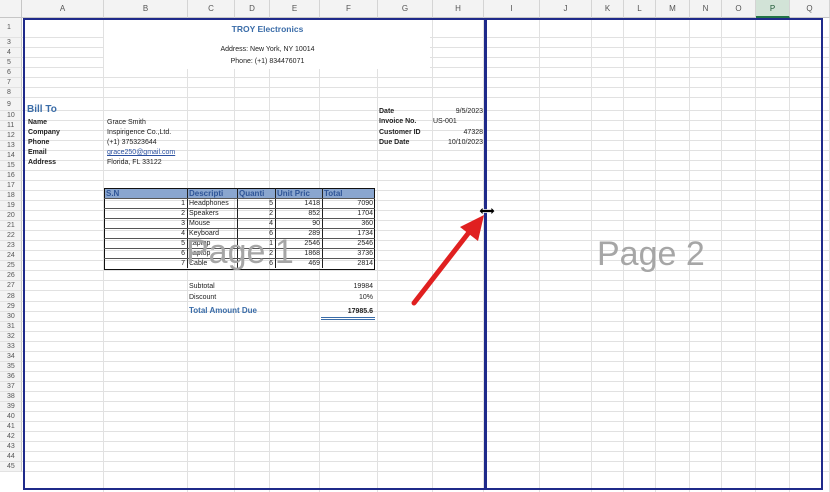 This screenshot has height=492, width=830. I want to click on company-address: Address: New York, NY 10014, so click(267, 49).